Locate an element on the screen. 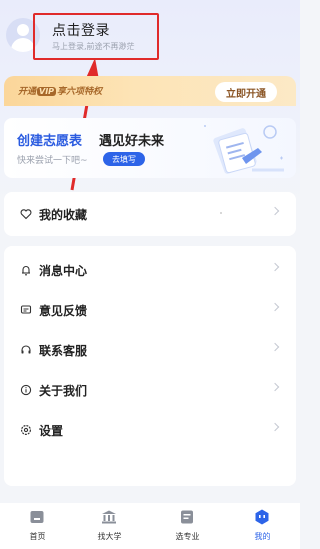  menu-item-settings: 设置 is located at coordinates (150, 430).